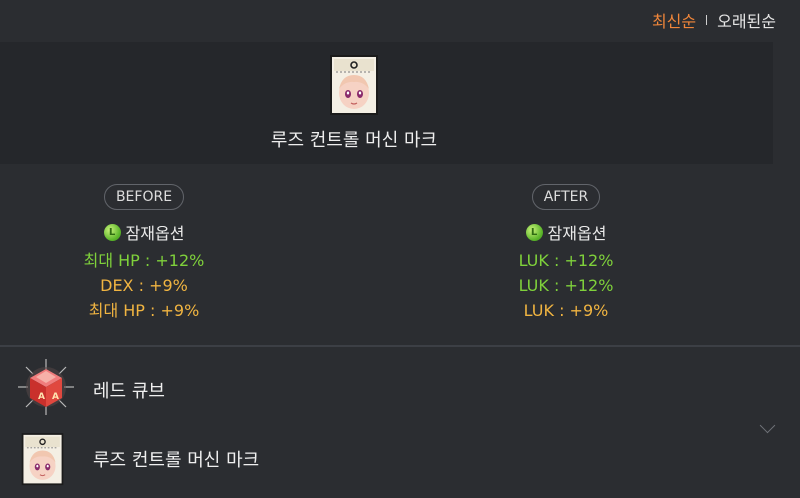 Image resolution: width=800 pixels, height=498 pixels. Describe the element at coordinates (354, 140) in the screenshot. I see `item-title: 루즈 컨트롤 머신 마크` at that location.